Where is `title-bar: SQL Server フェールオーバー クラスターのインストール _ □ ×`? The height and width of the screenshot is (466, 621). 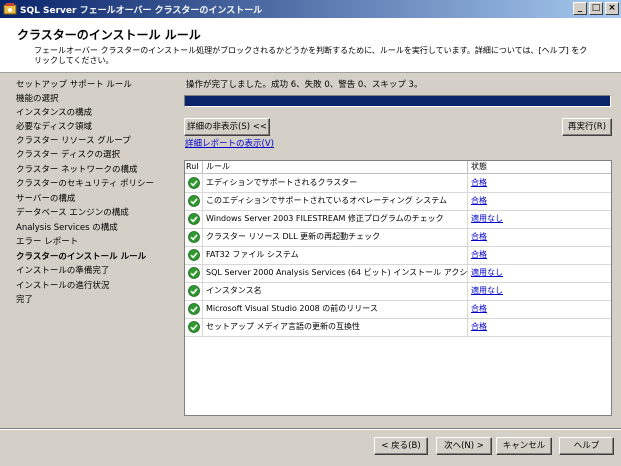
title-bar: SQL Server フェールオーバー クラスターのインストール _ □ × is located at coordinates (310, 9).